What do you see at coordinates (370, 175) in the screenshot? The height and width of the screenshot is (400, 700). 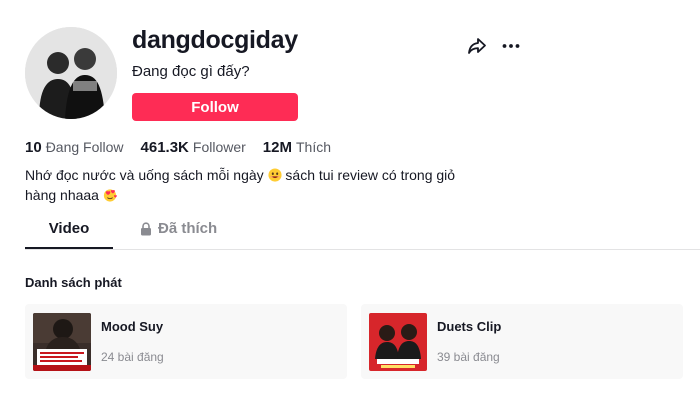 I see `bio-text: sách tui review có trong giỏ` at bounding box center [370, 175].